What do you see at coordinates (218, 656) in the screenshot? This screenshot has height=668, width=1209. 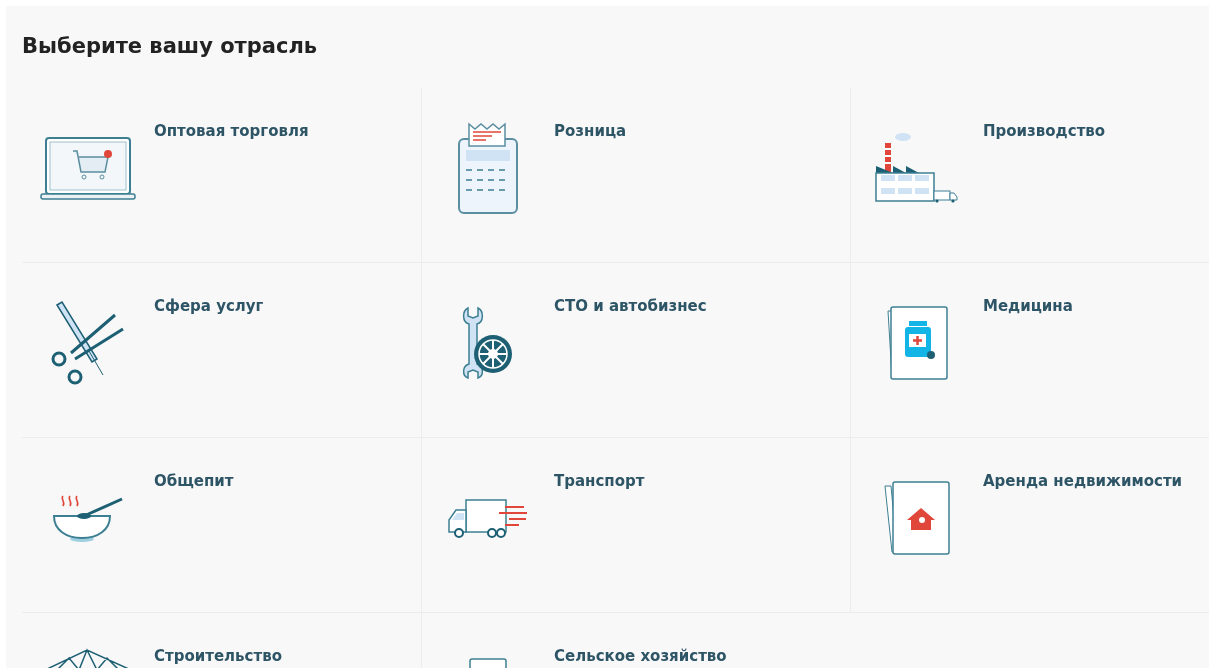 I see `industry-label: Строительство` at bounding box center [218, 656].